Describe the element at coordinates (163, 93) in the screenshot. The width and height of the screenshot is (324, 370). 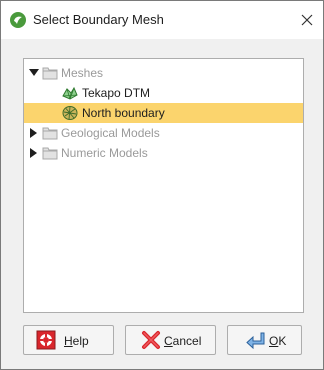
I see `tree-item-tekapo-dtm: Tekapo DTM` at that location.